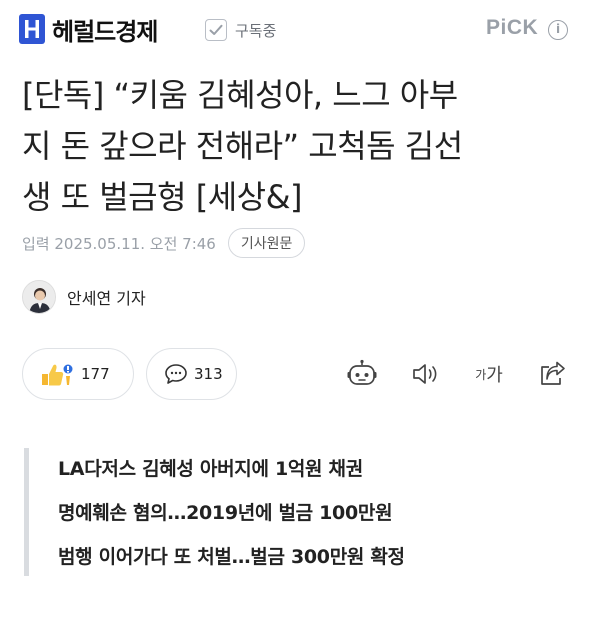 The height and width of the screenshot is (620, 600). Describe the element at coordinates (481, 374) in the screenshot. I see `font-size-small-label: 가` at that location.